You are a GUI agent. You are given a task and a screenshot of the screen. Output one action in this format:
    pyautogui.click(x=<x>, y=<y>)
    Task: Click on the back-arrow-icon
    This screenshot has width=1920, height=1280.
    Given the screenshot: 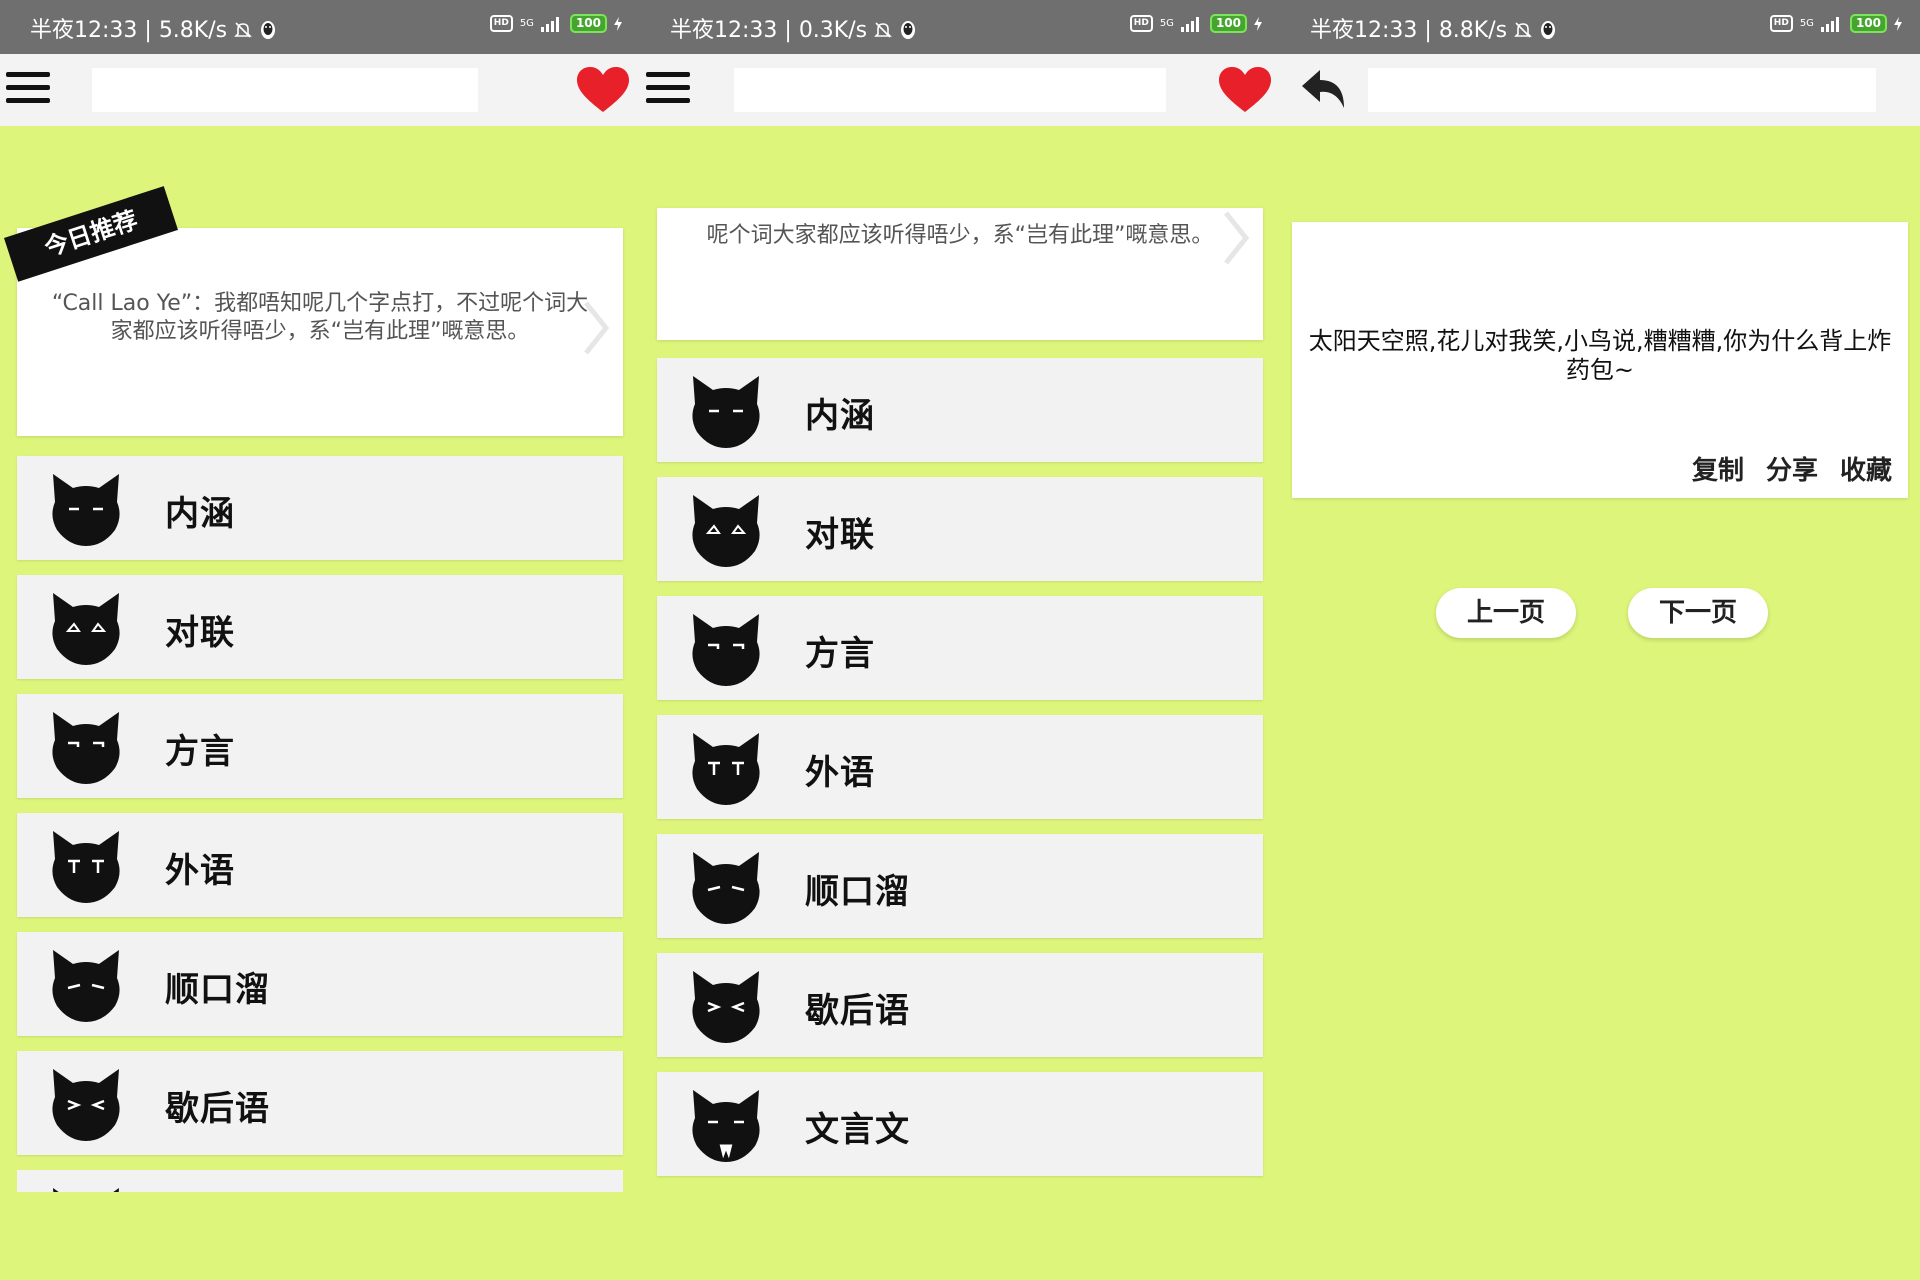 What is the action you would take?
    pyautogui.click(x=1324, y=90)
    